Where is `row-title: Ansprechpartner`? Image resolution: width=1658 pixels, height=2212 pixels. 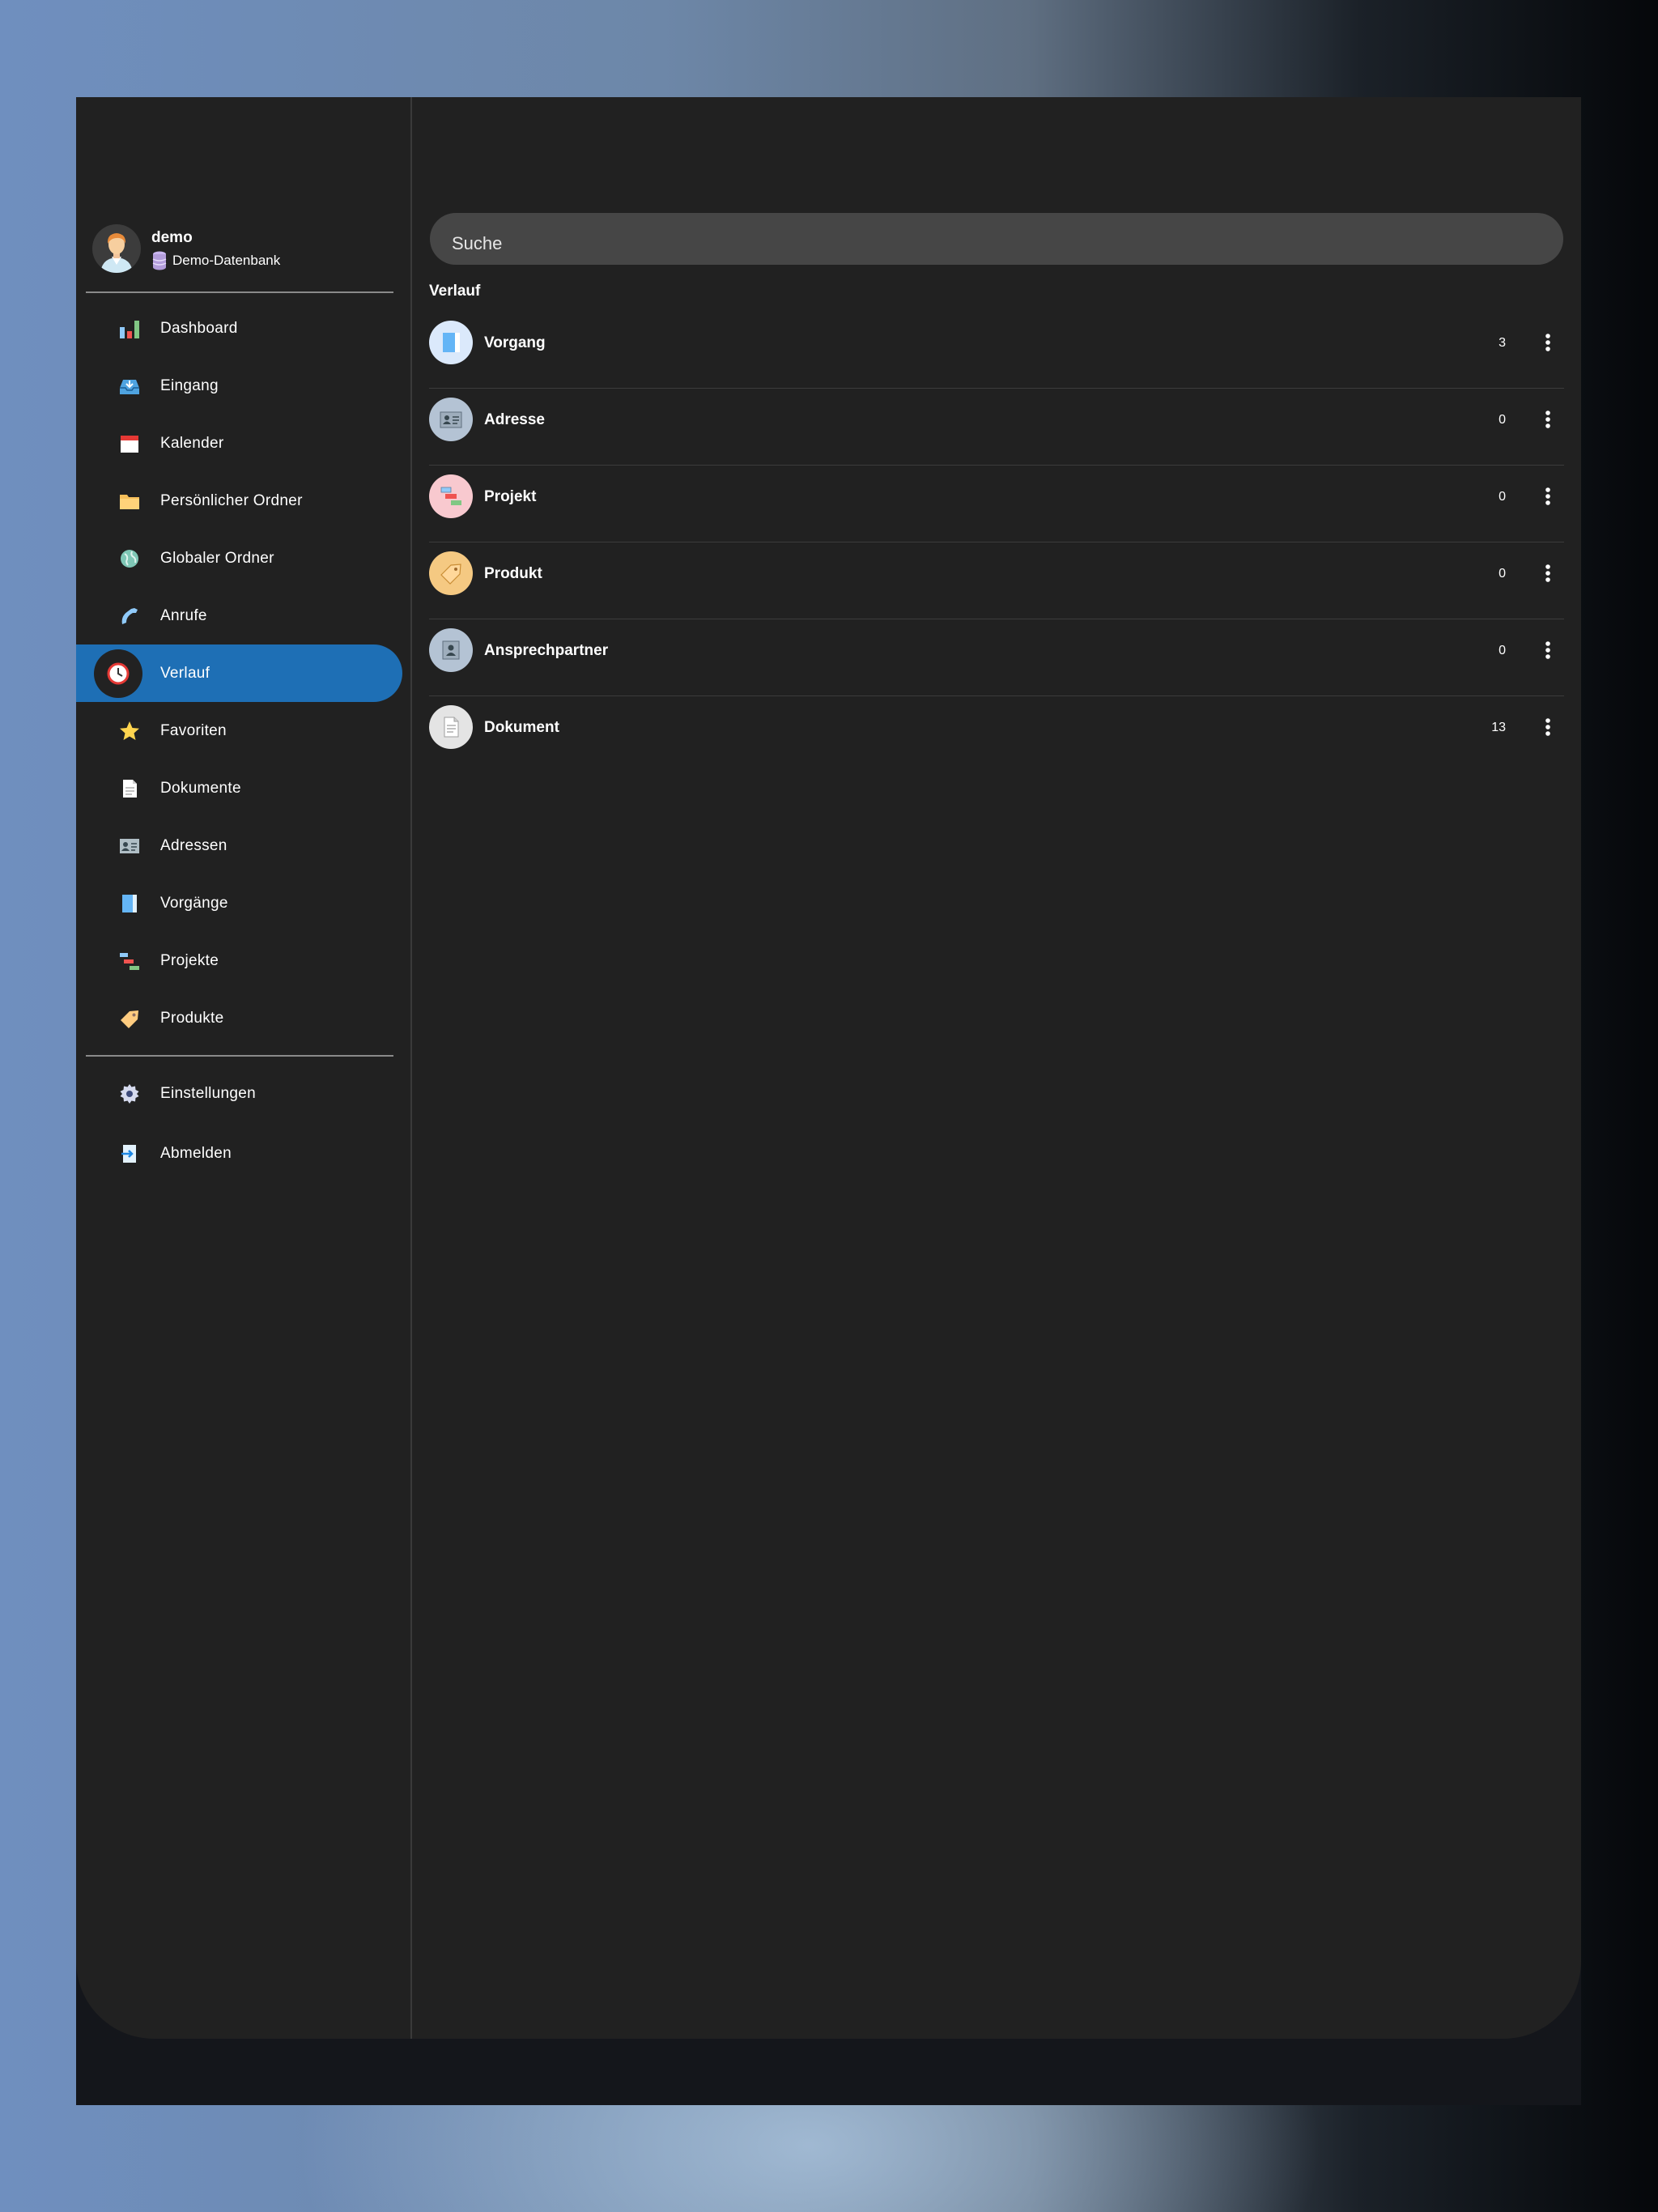 row-title: Ansprechpartner is located at coordinates (546, 651).